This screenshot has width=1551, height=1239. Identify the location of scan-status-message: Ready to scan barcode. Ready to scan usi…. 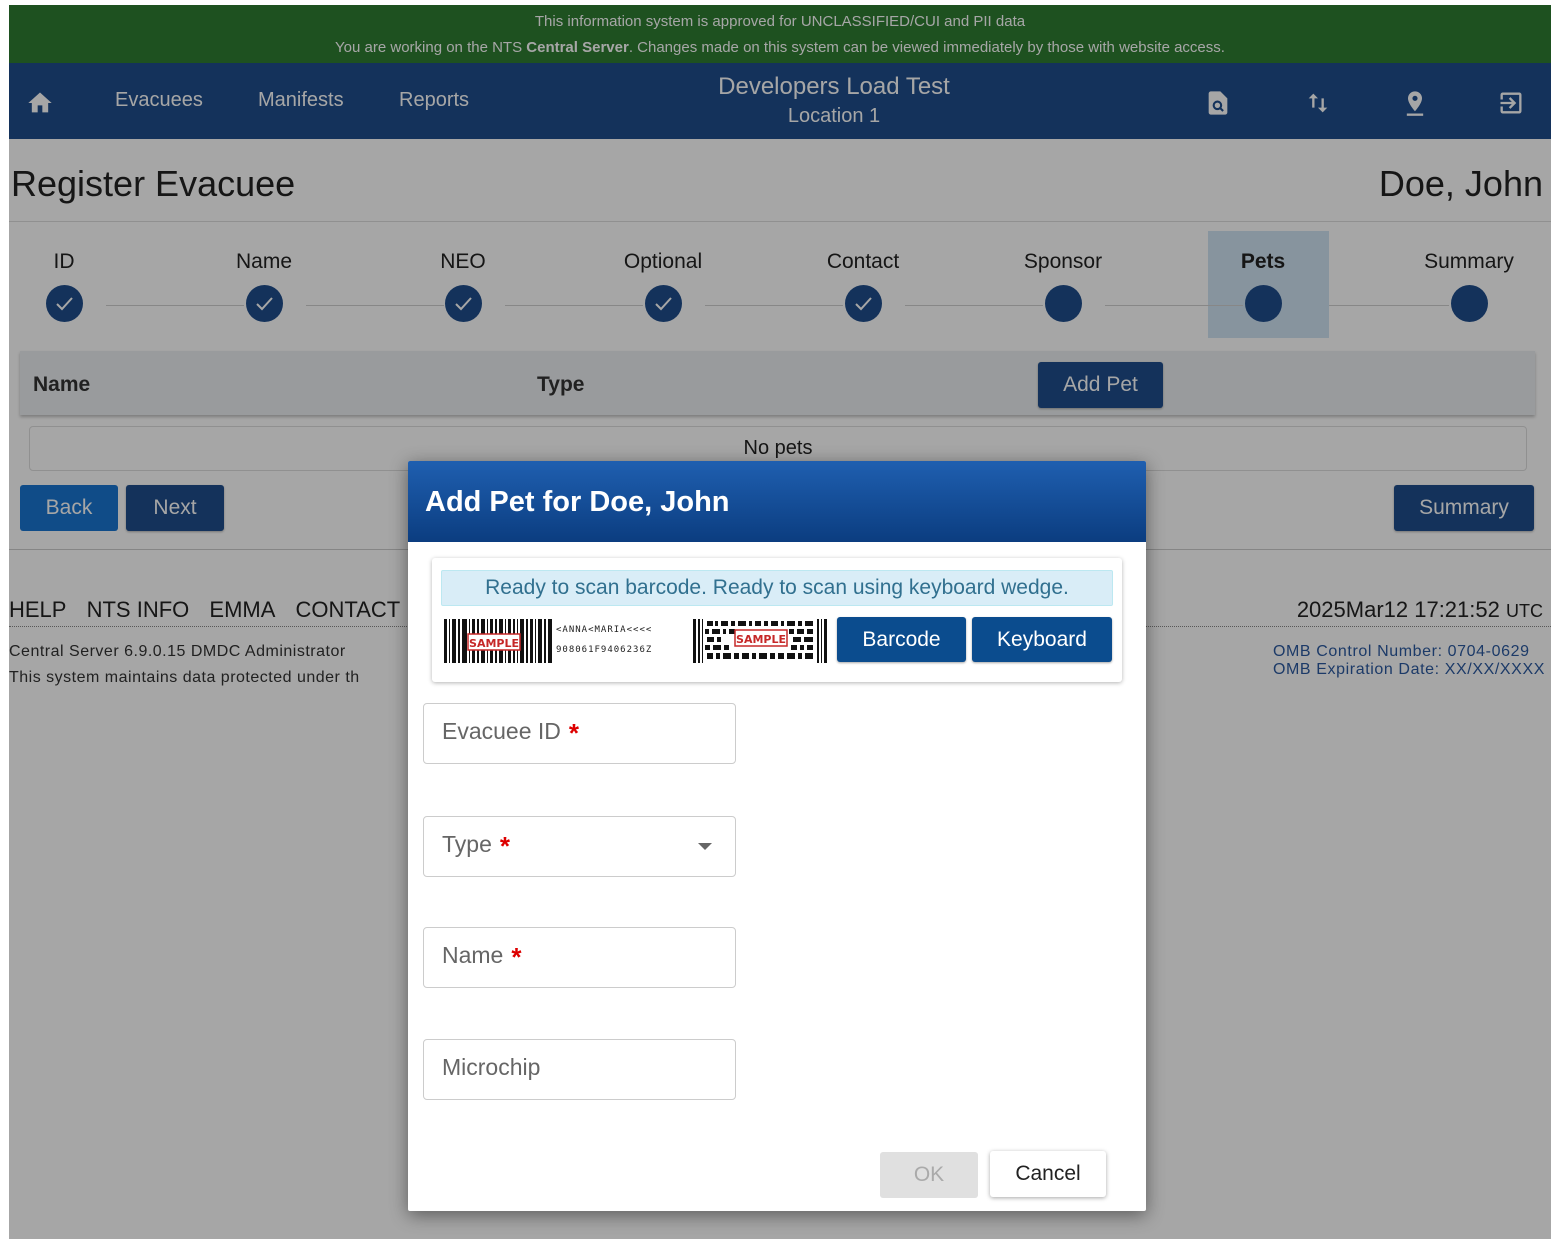
(777, 588).